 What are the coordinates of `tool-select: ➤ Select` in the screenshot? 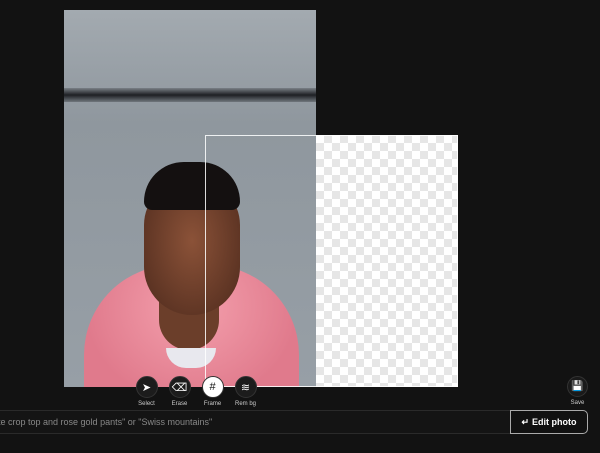 It's located at (146, 391).